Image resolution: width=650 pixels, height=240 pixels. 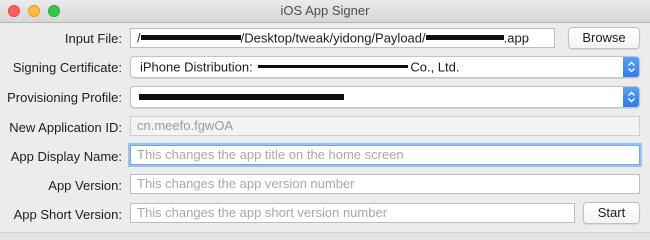 What do you see at coordinates (516, 38) in the screenshot?
I see `input-file-path-end: .app` at bounding box center [516, 38].